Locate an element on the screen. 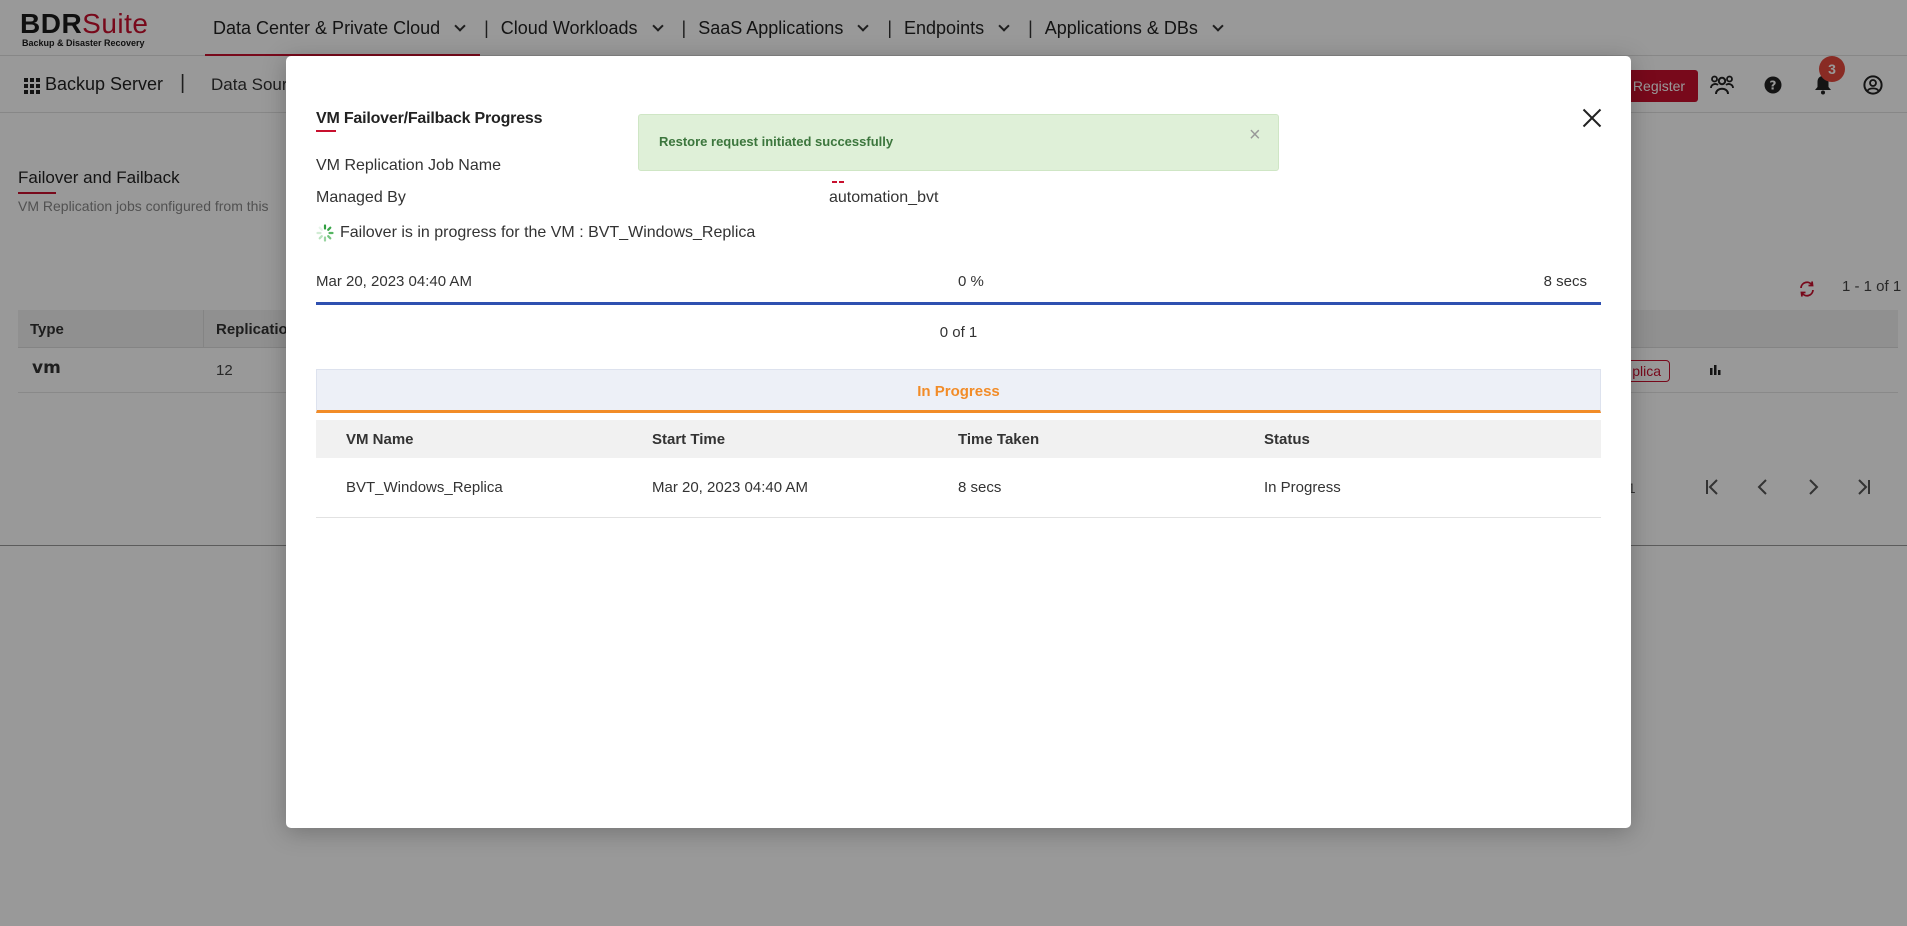 The width and height of the screenshot is (1907, 926). section-label: In Progress is located at coordinates (958, 391).